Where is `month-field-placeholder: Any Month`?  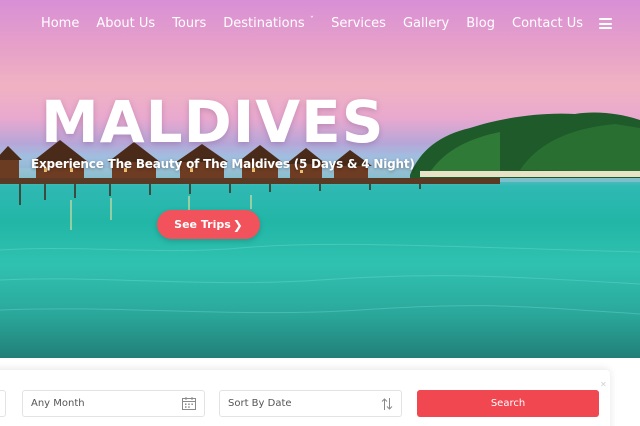 month-field-placeholder: Any Month is located at coordinates (58, 403).